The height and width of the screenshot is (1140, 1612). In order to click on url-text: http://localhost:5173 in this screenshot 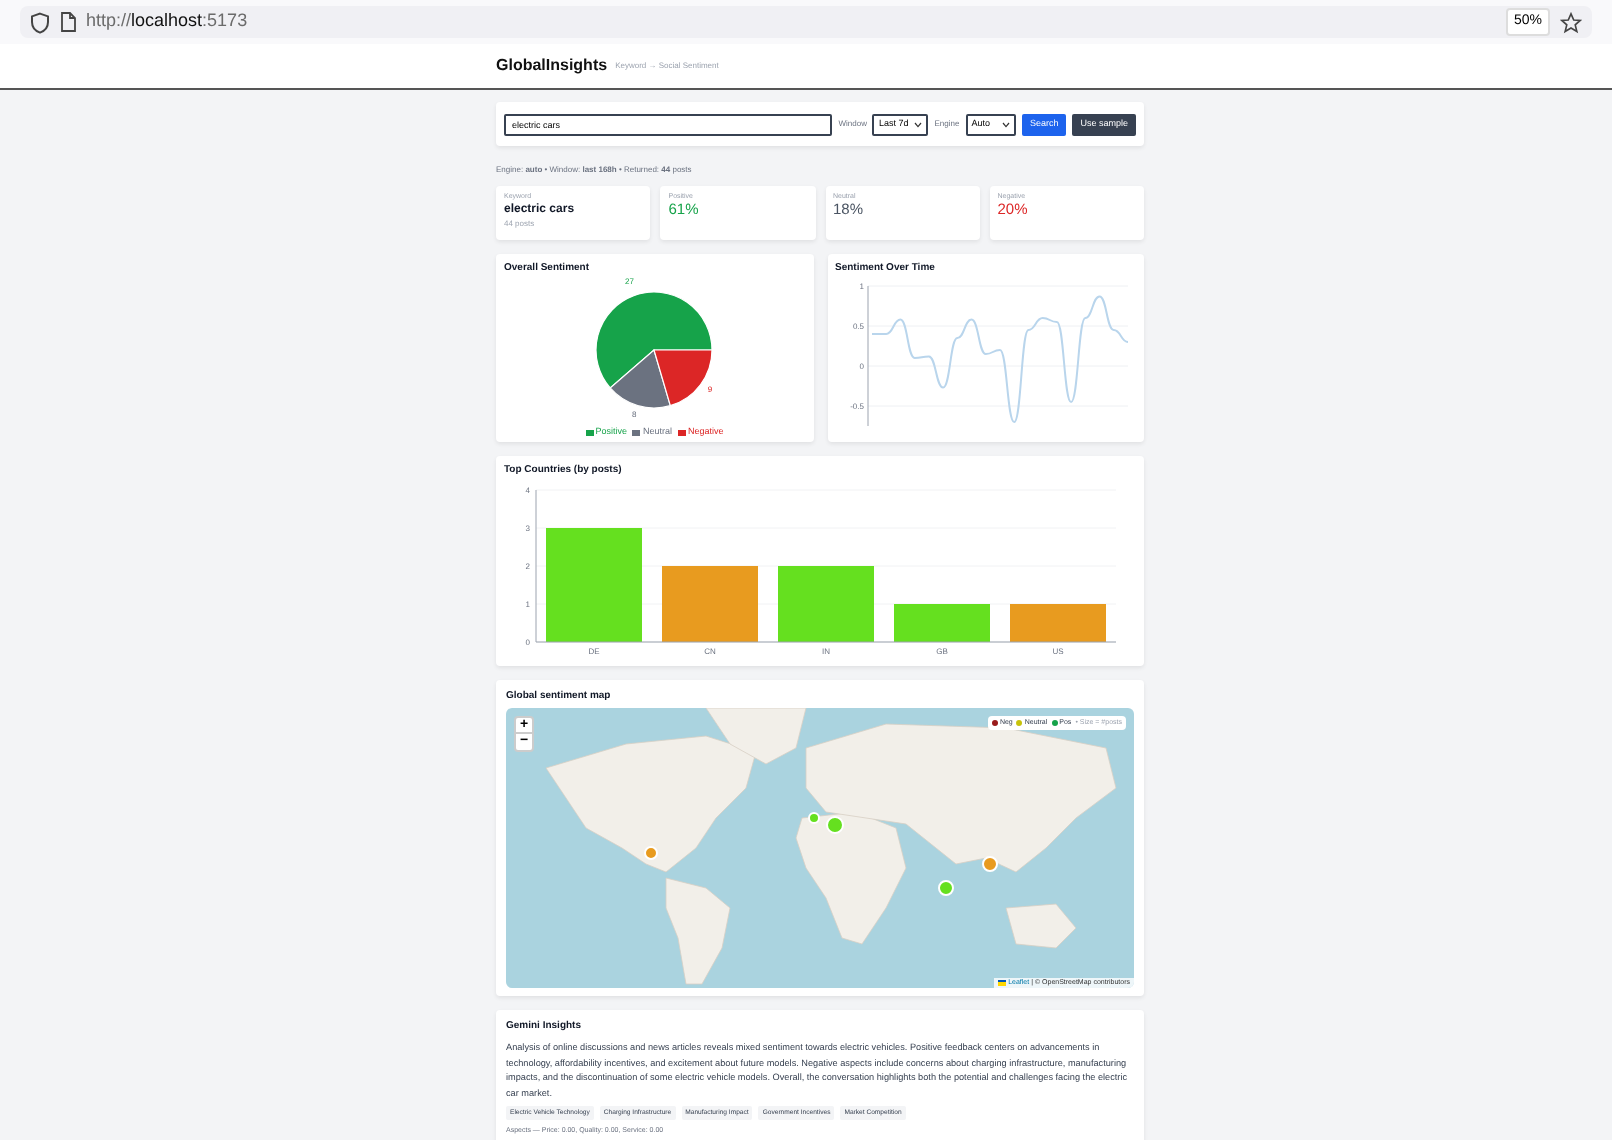, I will do `click(167, 21)`.